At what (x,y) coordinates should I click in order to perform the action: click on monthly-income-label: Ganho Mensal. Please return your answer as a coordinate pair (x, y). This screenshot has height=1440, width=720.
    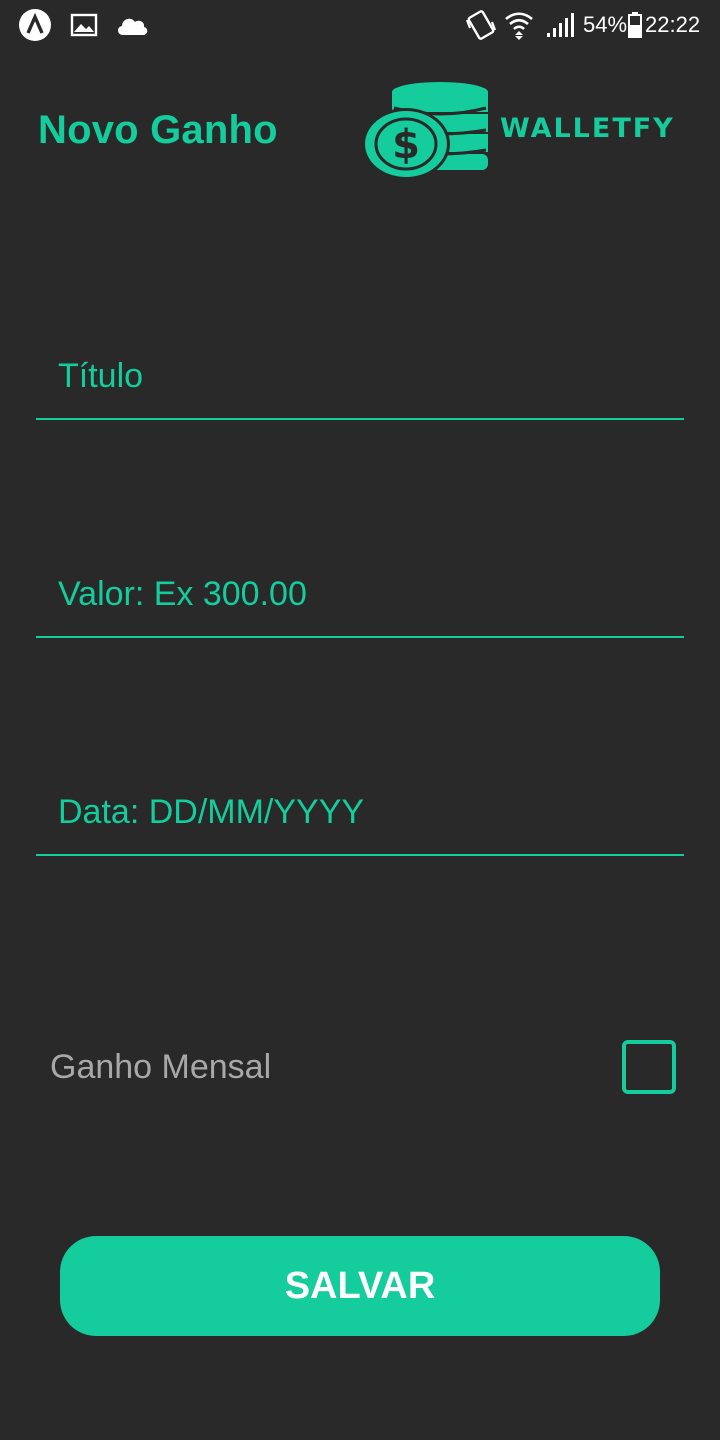
    Looking at the image, I should click on (161, 1067).